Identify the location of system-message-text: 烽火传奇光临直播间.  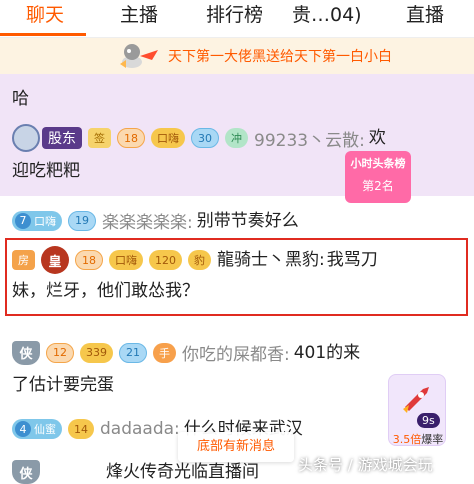
(182, 472).